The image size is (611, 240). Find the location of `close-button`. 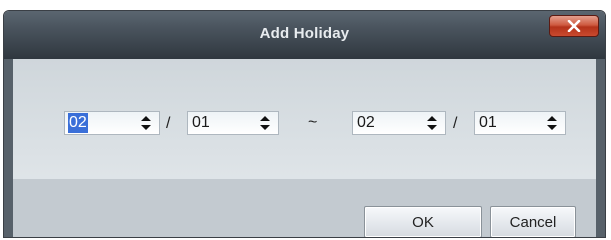

close-button is located at coordinates (574, 26).